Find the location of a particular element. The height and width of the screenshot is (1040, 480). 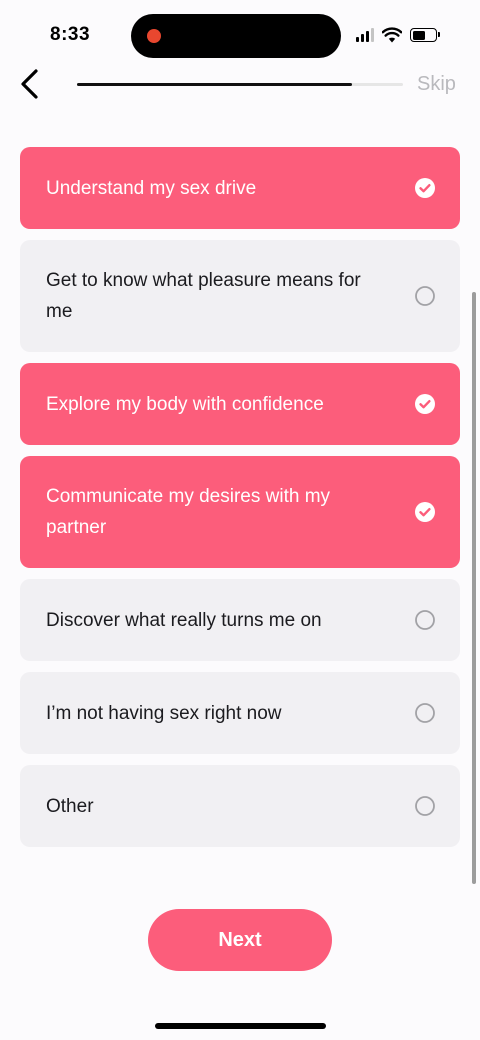

option-item: Understand my sex drive is located at coordinates (240, 188).